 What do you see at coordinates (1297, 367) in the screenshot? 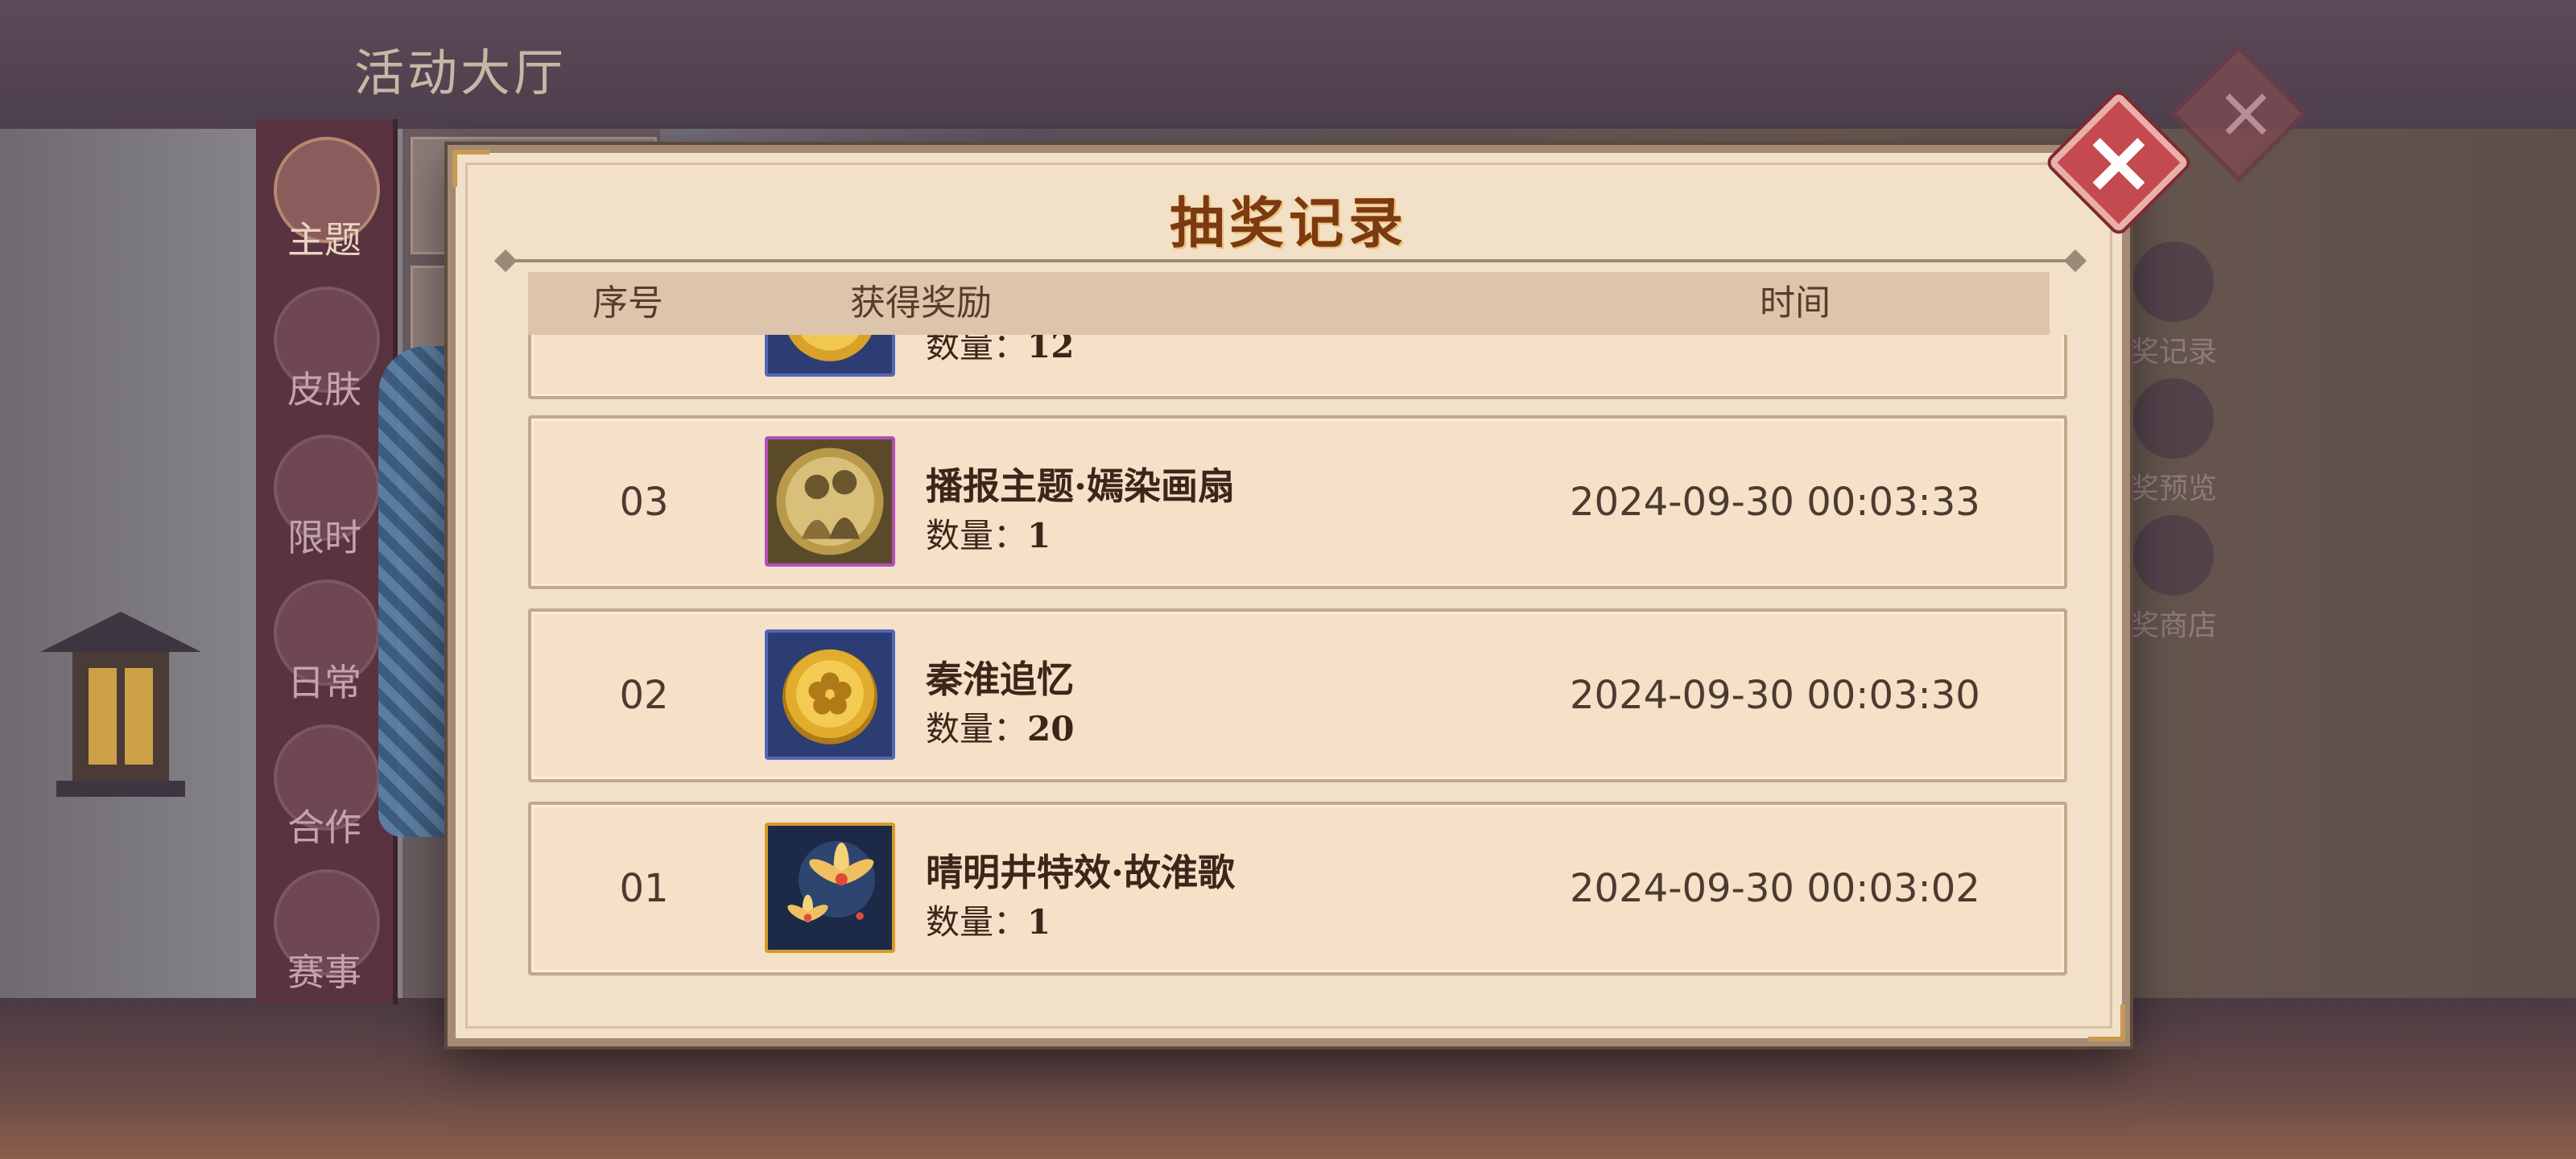
I see `table-row: 数量：12` at bounding box center [1297, 367].